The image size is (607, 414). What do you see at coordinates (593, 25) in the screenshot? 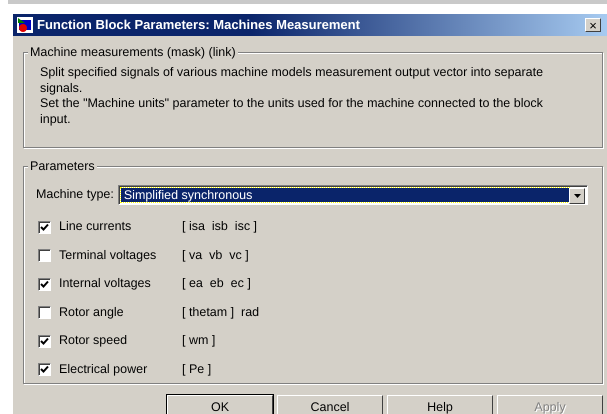
I see `close-button: ×` at bounding box center [593, 25].